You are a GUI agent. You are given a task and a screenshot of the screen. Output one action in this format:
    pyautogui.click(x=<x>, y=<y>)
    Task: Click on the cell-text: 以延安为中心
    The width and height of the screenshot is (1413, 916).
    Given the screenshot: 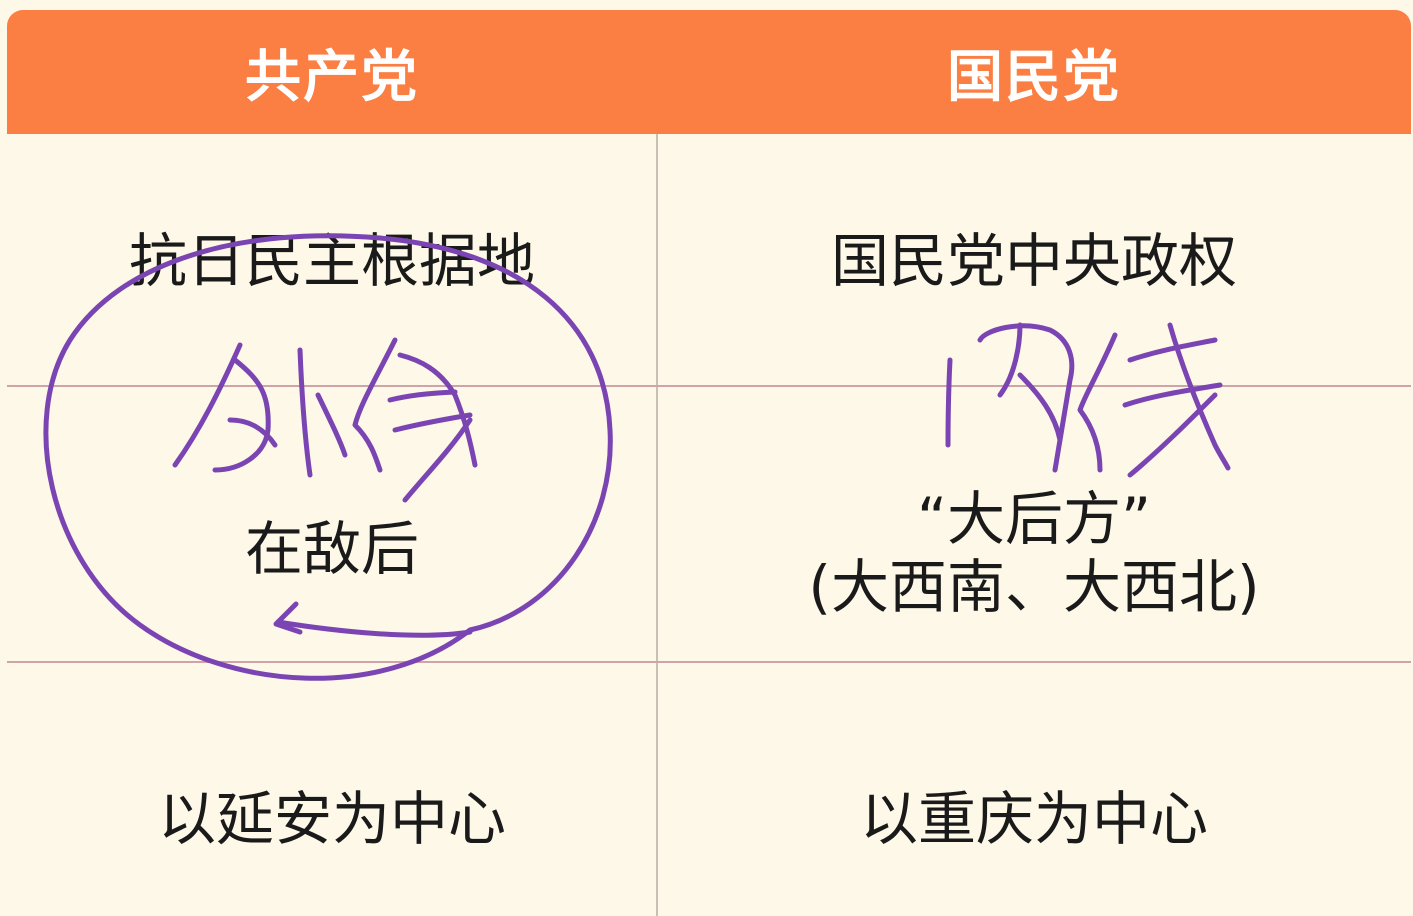 What is the action you would take?
    pyautogui.click(x=331, y=819)
    